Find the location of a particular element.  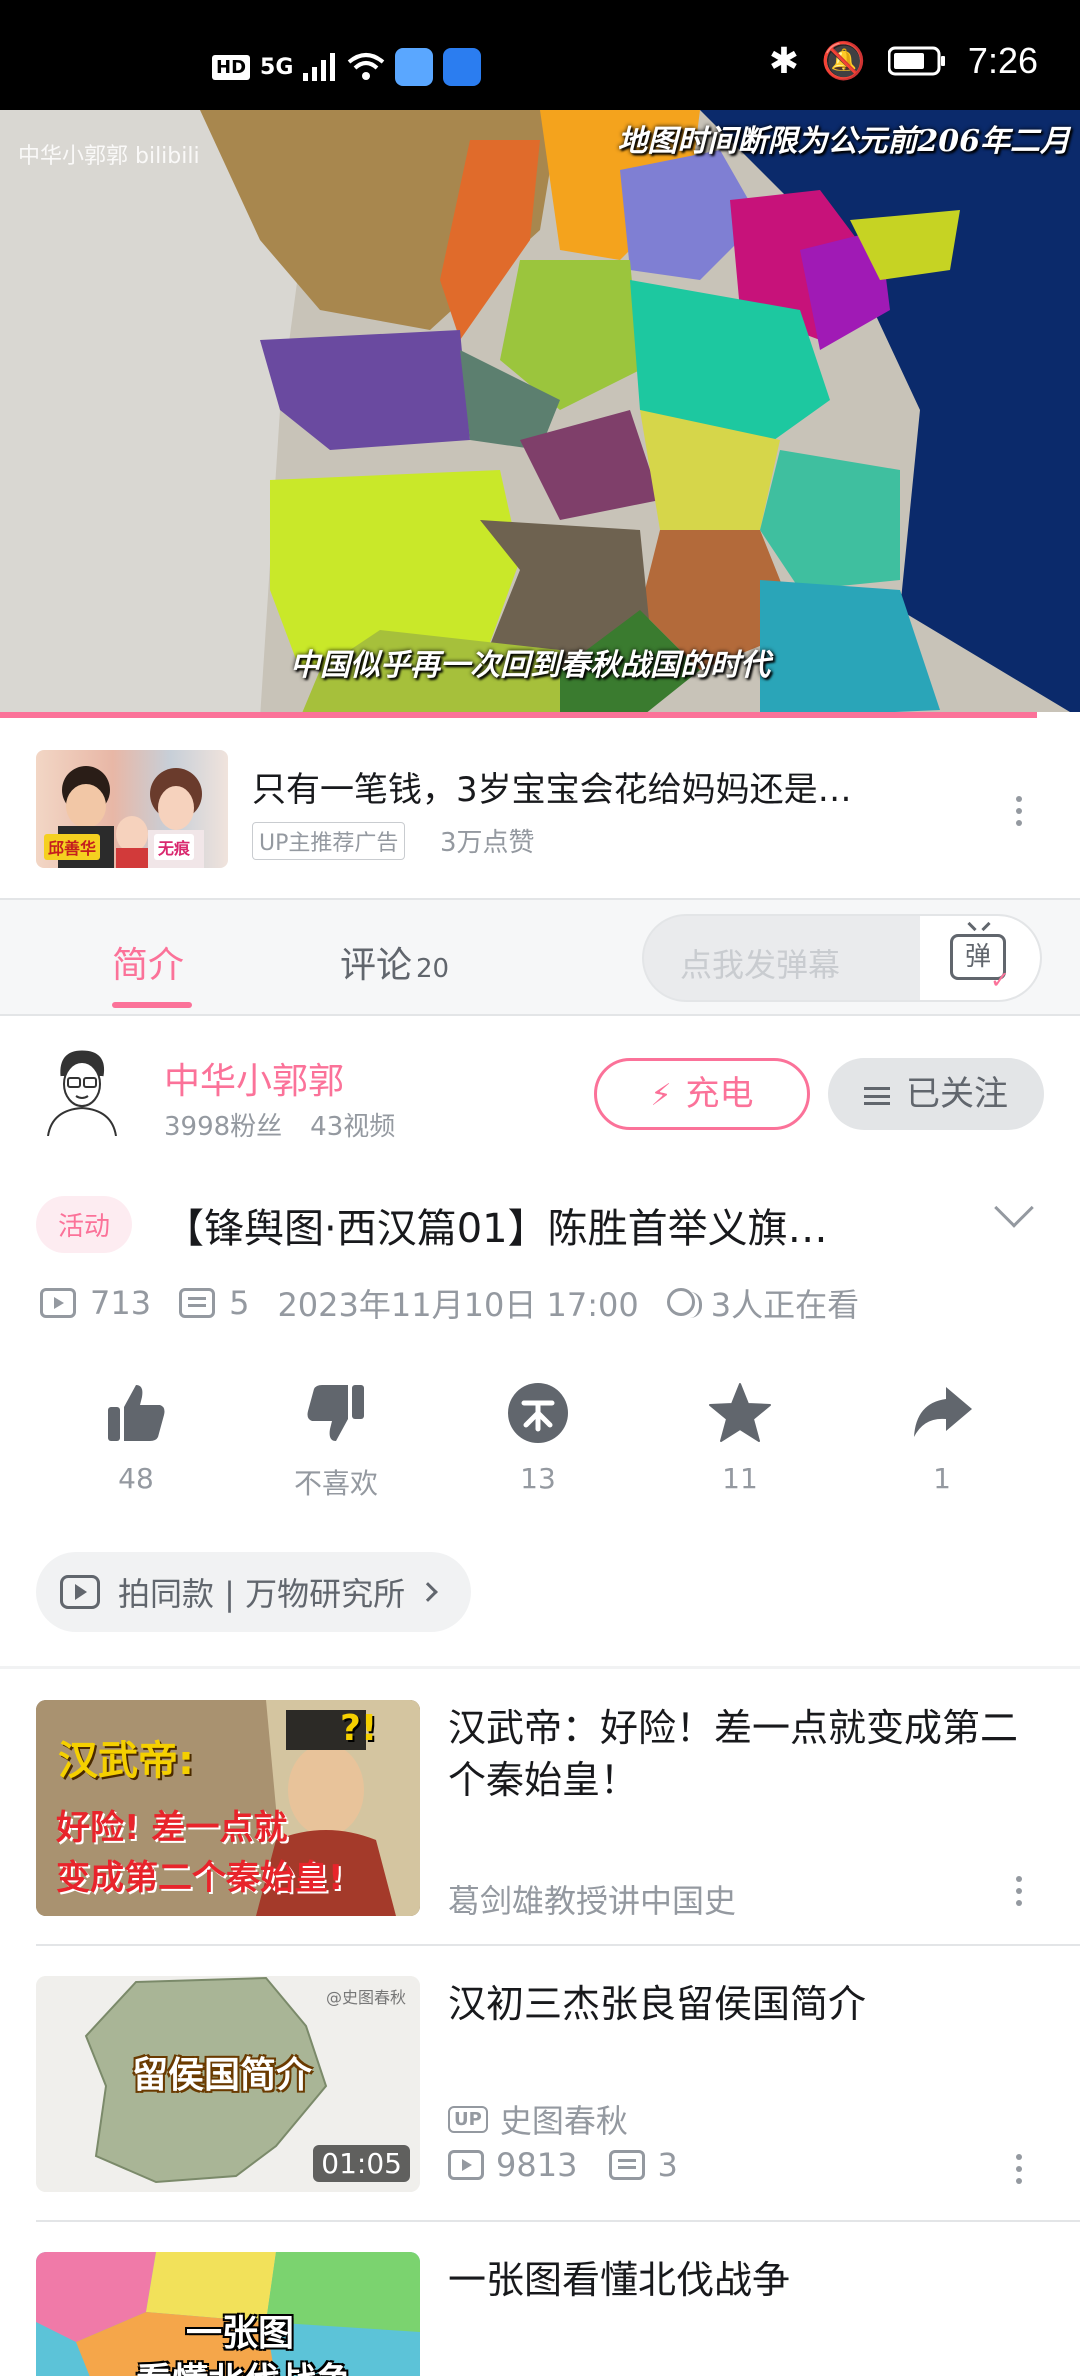

thumb-text-top: 汉武帝: is located at coordinates (126, 1761).